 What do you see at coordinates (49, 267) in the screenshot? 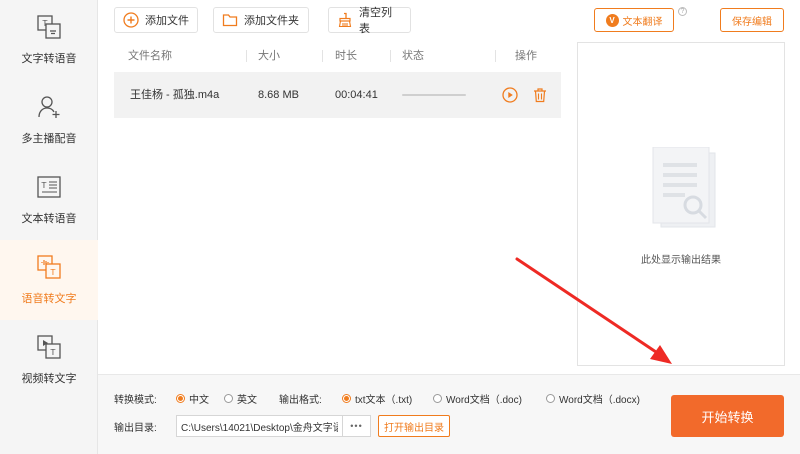
I see `speech-to-text-icon: T` at bounding box center [49, 267].